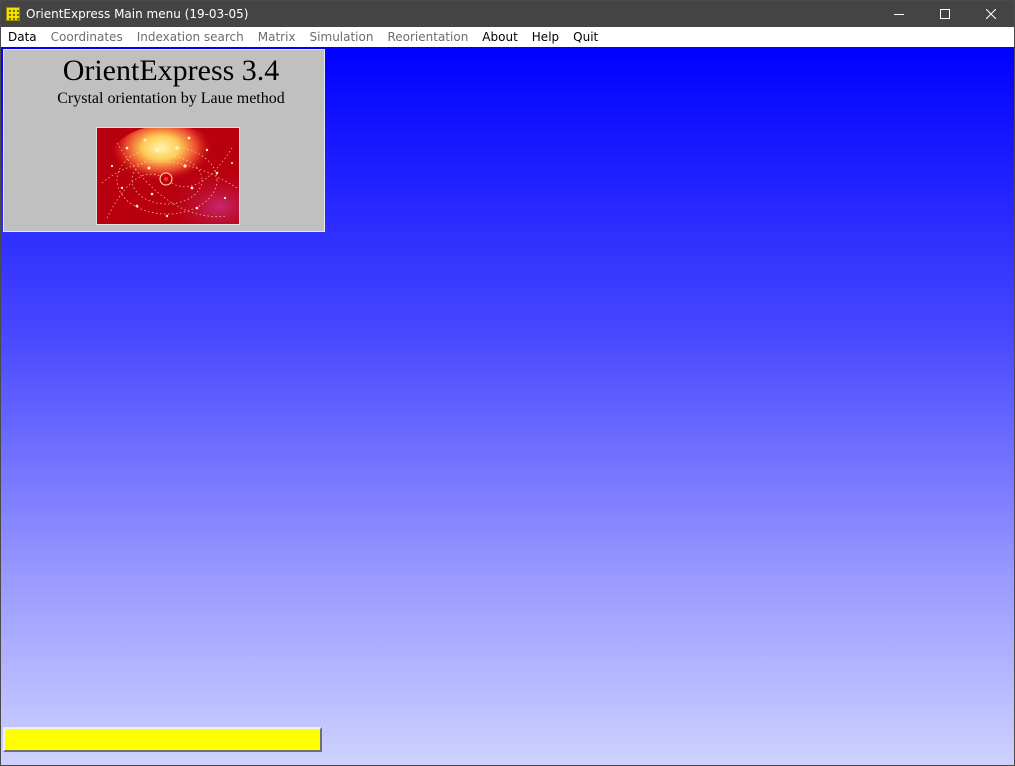 The height and width of the screenshot is (766, 1015). I want to click on maximize-icon, so click(945, 14).